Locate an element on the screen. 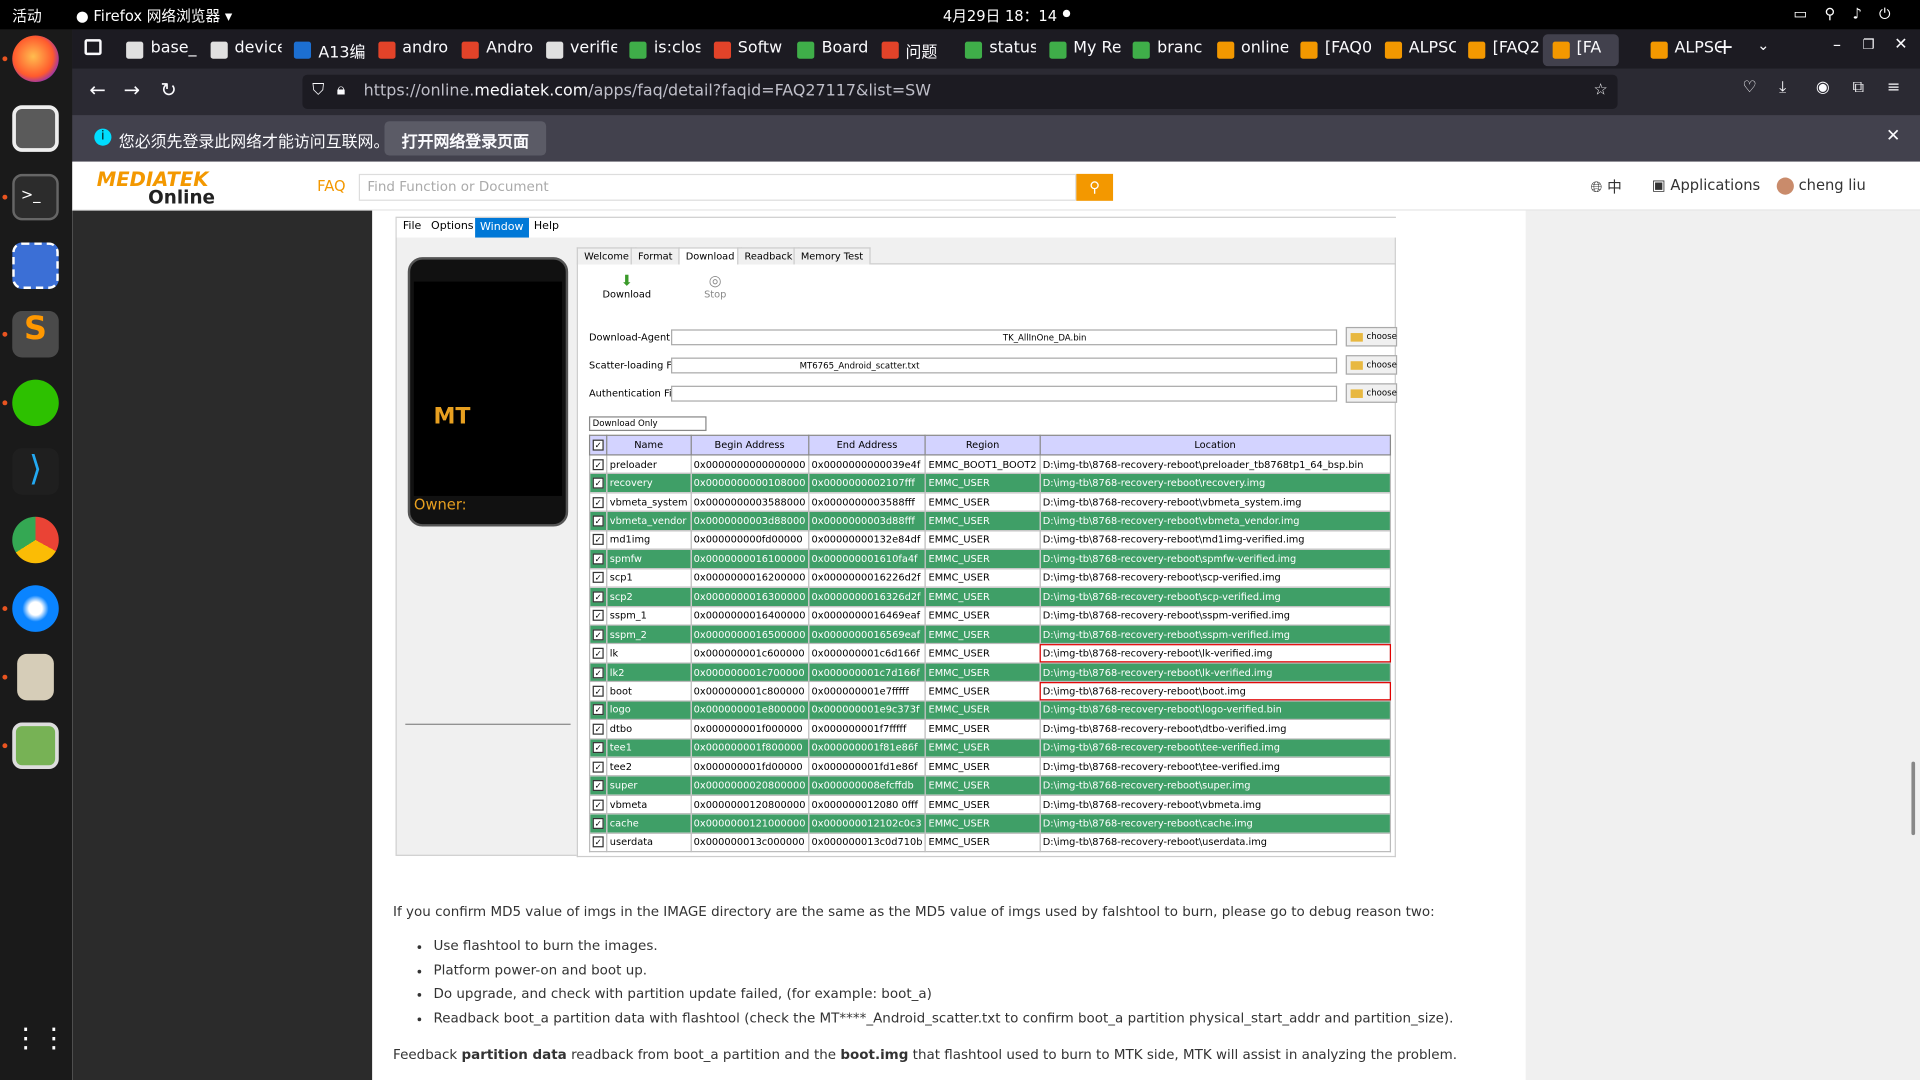 The height and width of the screenshot is (1080, 1920). download-arrow-icon: ⬇ is located at coordinates (626, 280).